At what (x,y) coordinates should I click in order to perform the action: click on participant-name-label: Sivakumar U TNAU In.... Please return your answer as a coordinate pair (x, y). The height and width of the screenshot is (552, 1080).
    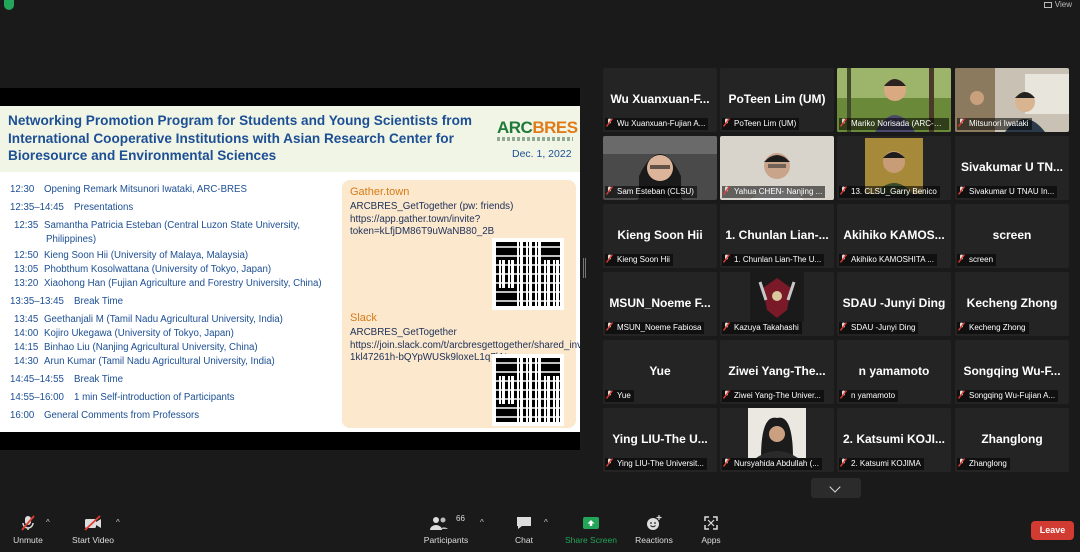
    Looking at the image, I should click on (1007, 192).